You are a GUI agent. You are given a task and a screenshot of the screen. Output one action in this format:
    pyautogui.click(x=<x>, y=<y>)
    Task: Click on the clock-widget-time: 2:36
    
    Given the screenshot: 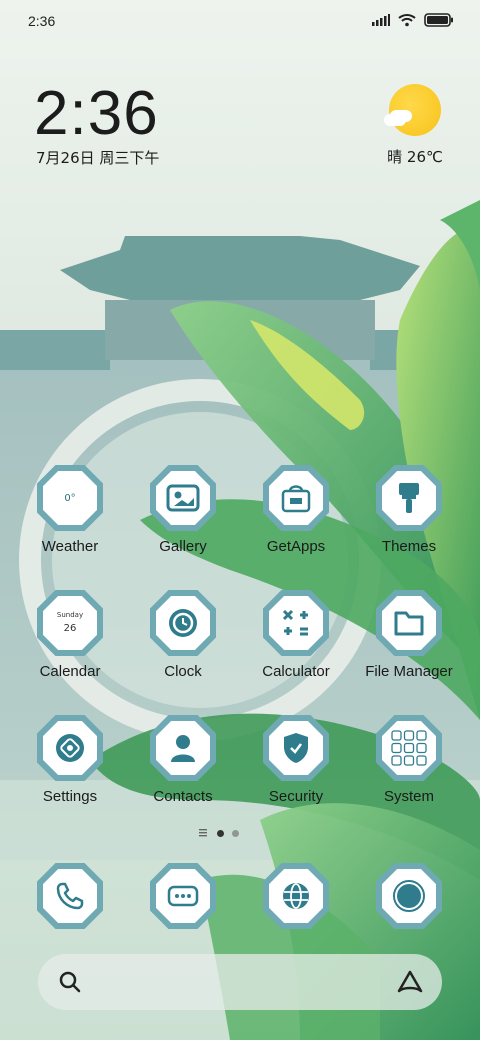 What is the action you would take?
    pyautogui.click(x=96, y=113)
    